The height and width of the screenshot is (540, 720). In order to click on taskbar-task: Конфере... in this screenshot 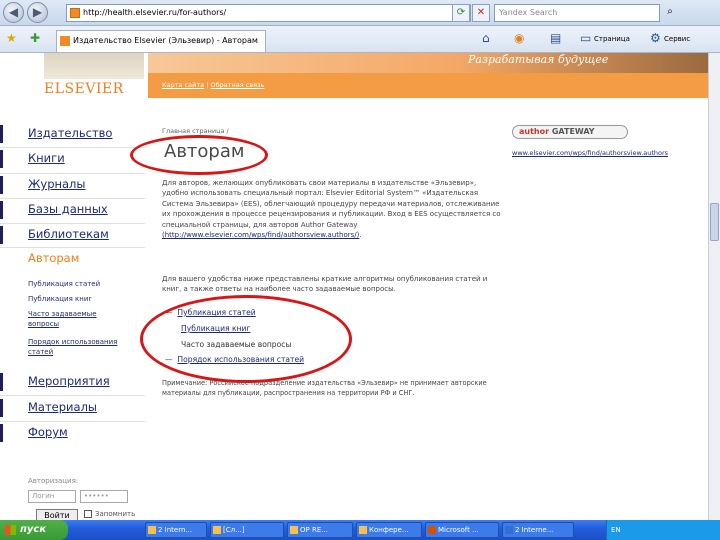, I will do `click(389, 530)`.